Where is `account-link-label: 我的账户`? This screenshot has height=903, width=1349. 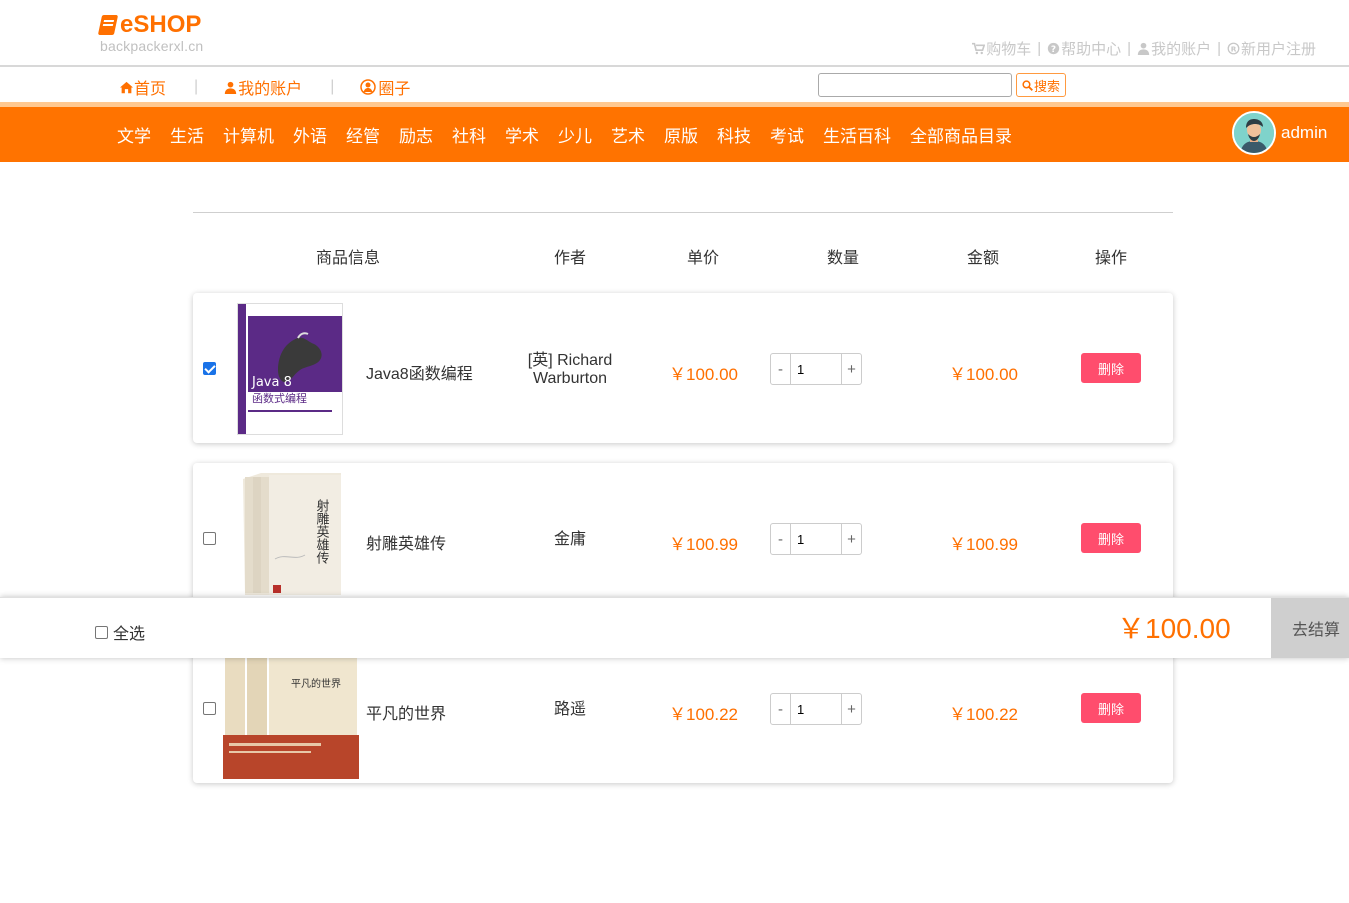
account-link-label: 我的账户 is located at coordinates (1181, 49).